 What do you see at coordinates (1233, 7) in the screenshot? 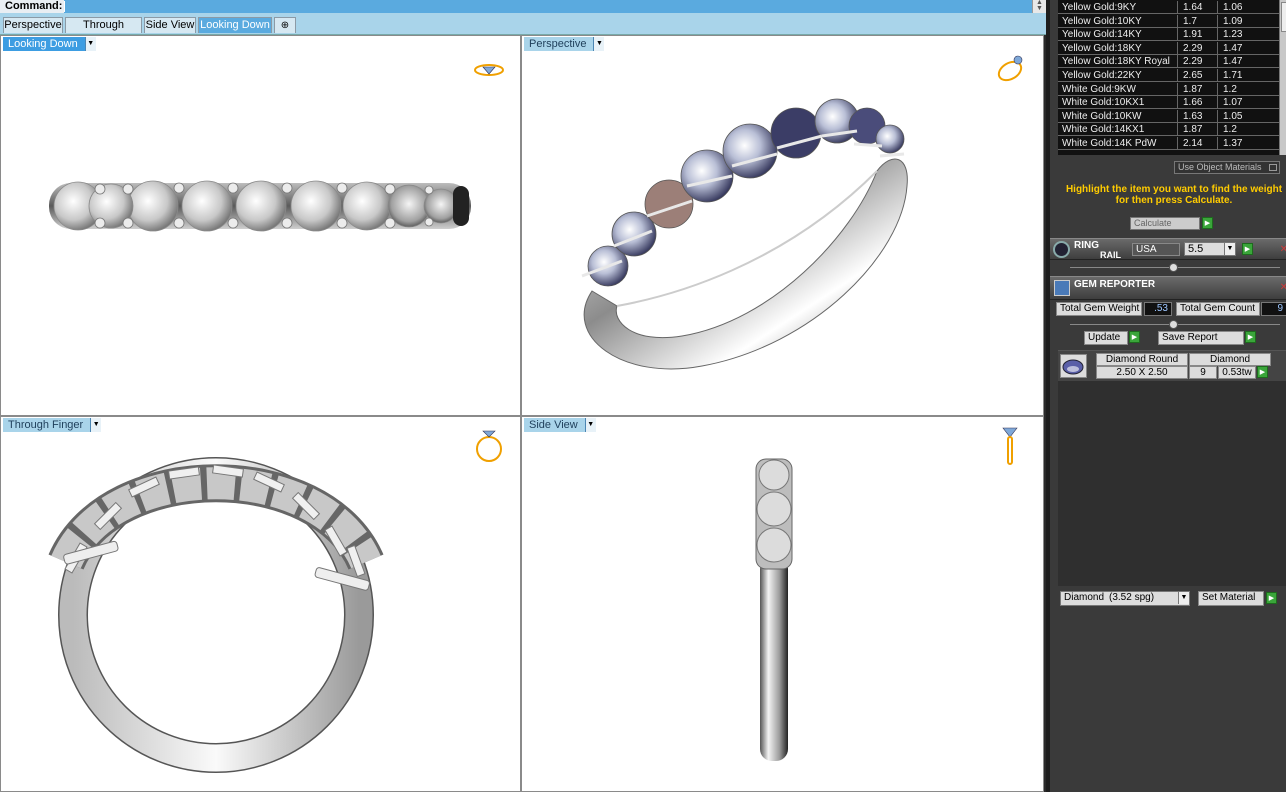
I see `material-value2-cell: 1.06` at bounding box center [1233, 7].